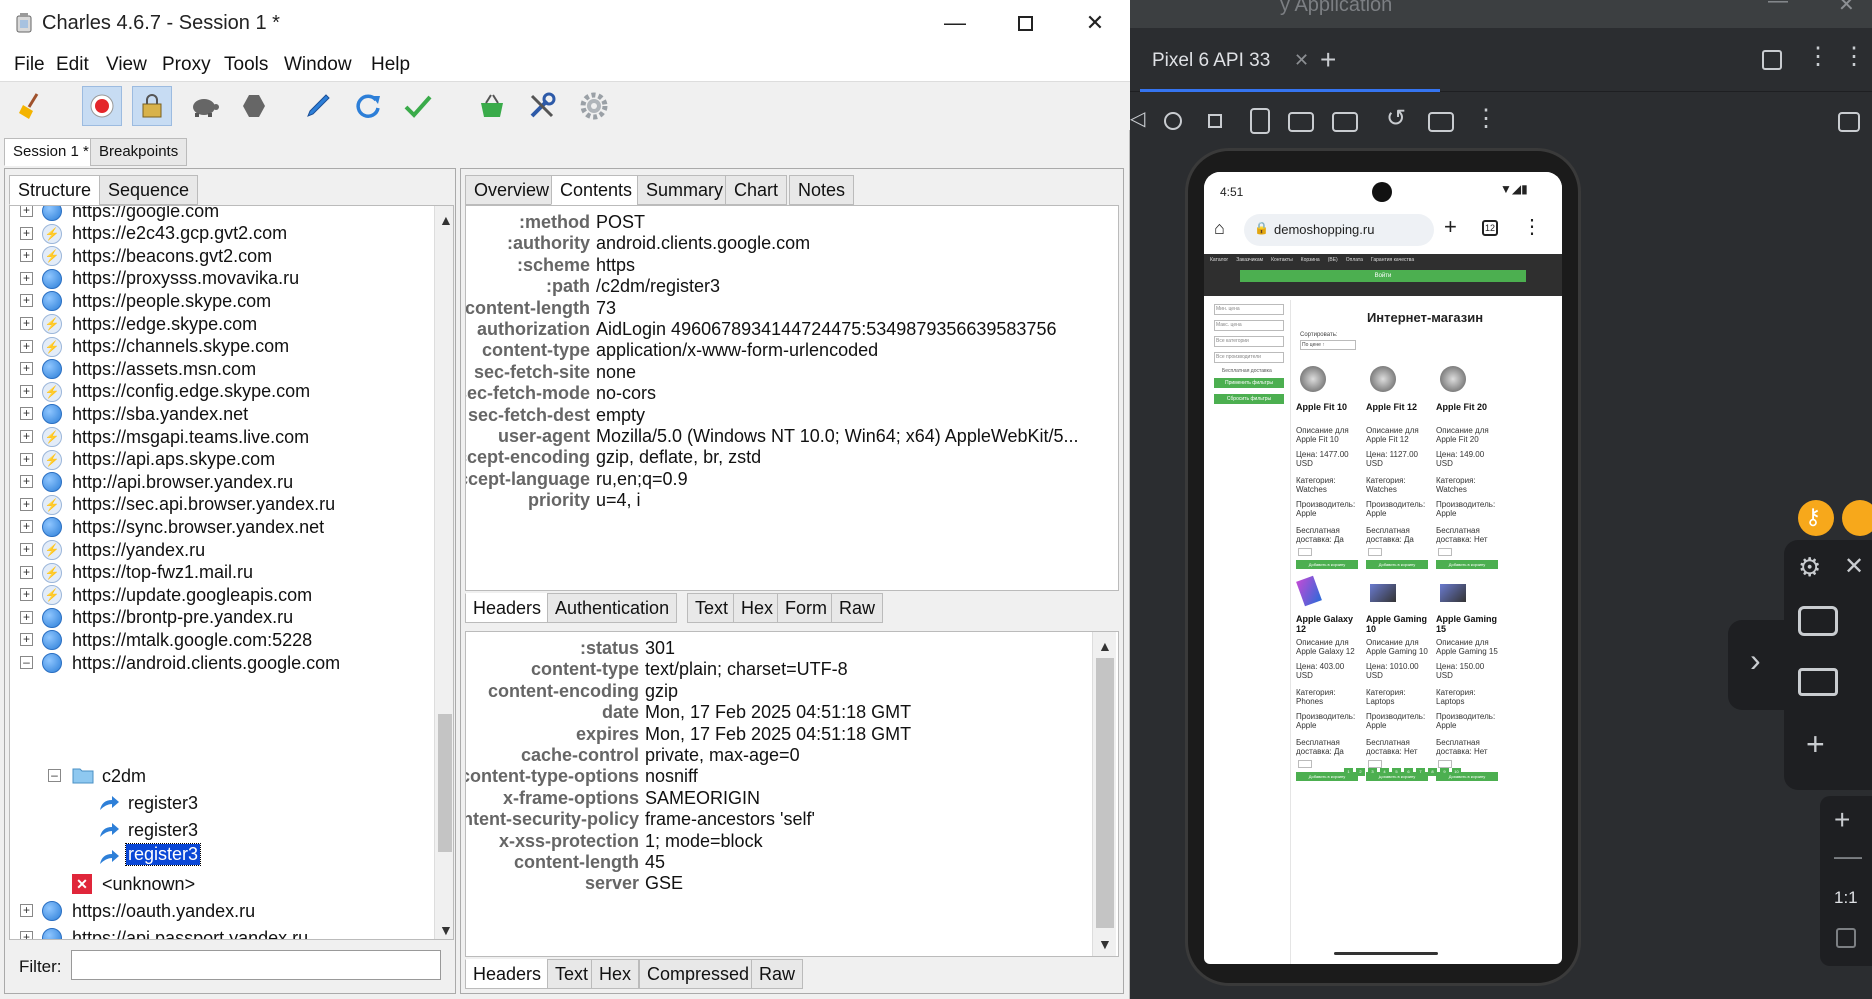 The height and width of the screenshot is (999, 1872). I want to click on tab-device: Pixel 6 API 33 ✕, so click(1290, 60).